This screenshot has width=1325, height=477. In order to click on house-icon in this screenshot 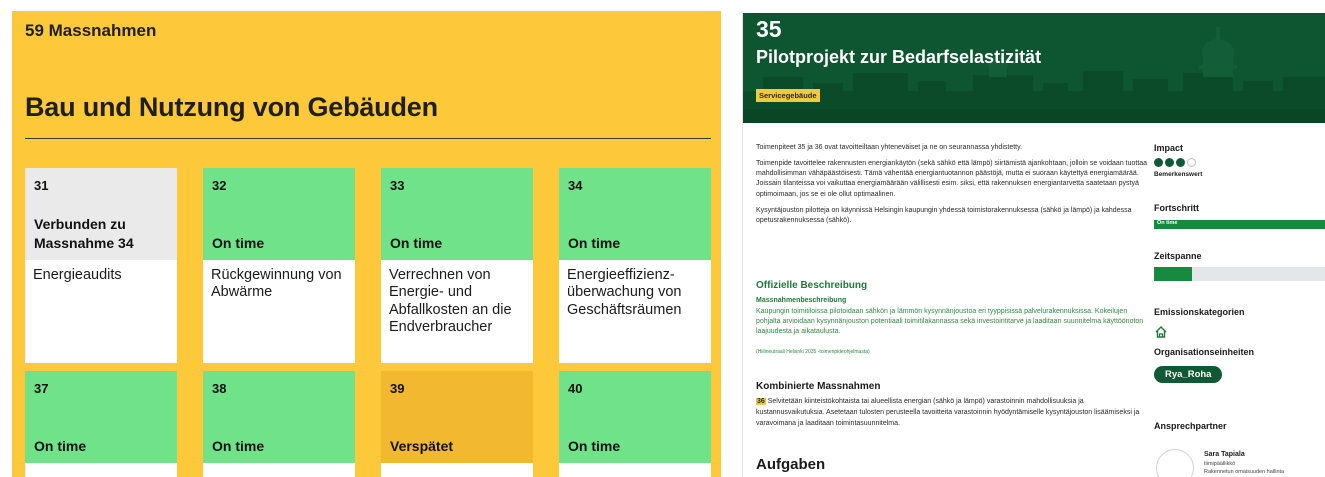, I will do `click(1161, 334)`.